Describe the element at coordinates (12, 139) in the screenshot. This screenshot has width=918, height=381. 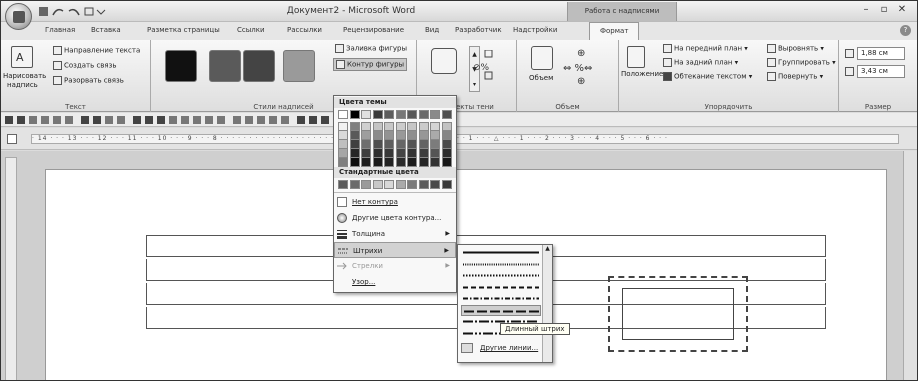
I see `tab-selector-icon` at that location.